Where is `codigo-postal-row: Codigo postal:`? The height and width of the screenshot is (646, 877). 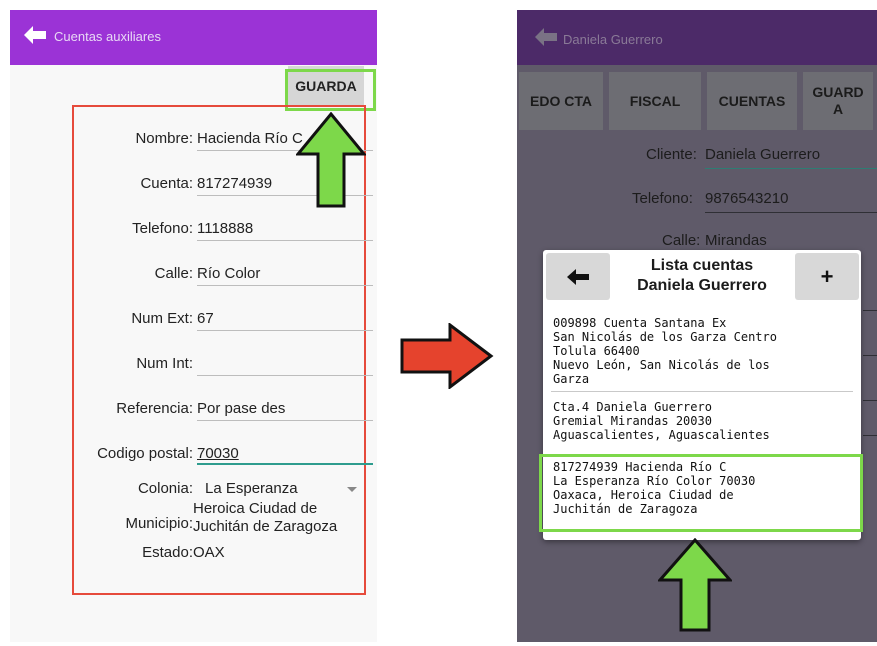 codigo-postal-row: Codigo postal: is located at coordinates (134, 456).